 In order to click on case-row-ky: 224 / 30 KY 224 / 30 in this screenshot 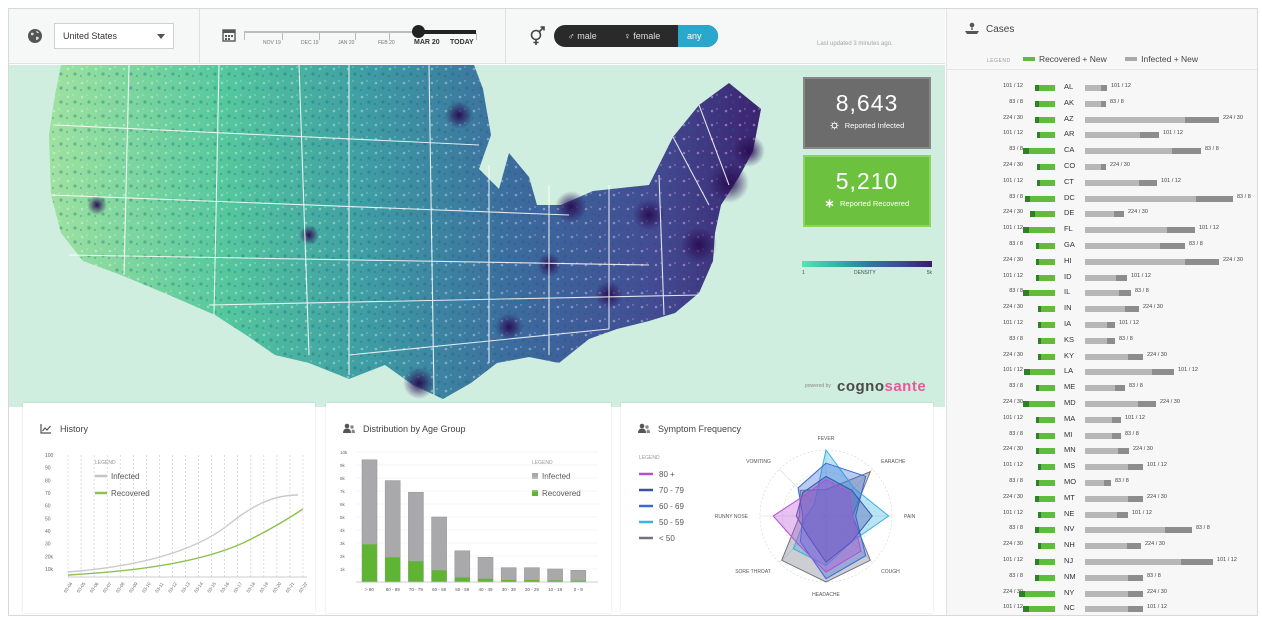, I will do `click(1102, 358)`.